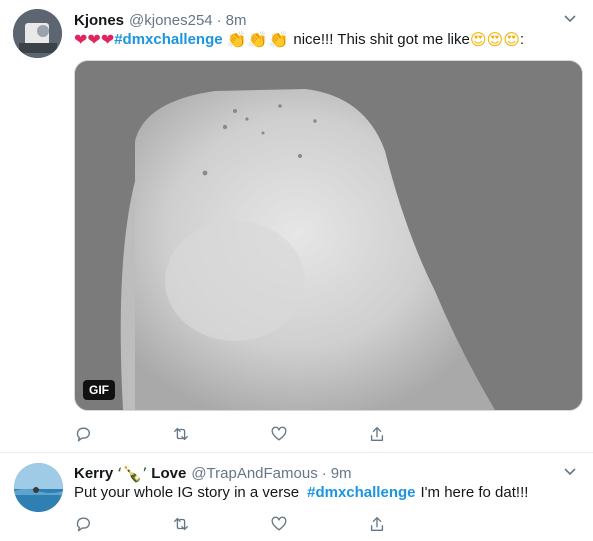 This screenshot has width=593, height=541. I want to click on gif-badge: GIF, so click(99, 390).